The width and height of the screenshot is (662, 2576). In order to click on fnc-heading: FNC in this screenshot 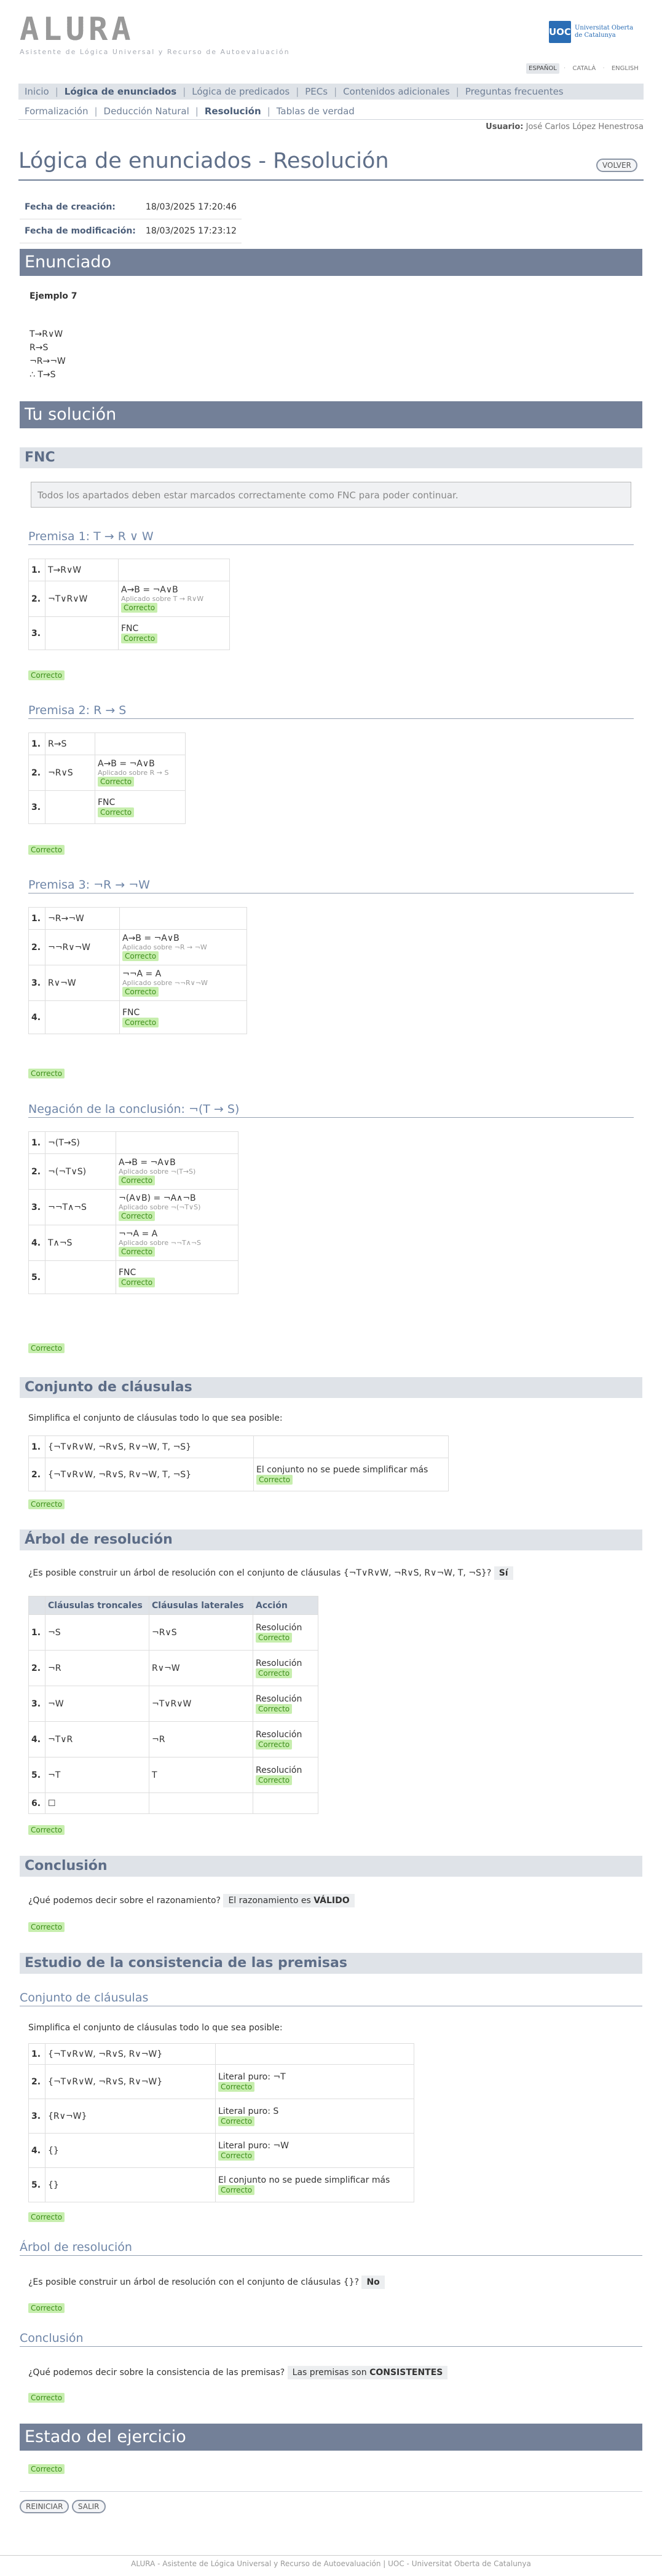, I will do `click(331, 457)`.